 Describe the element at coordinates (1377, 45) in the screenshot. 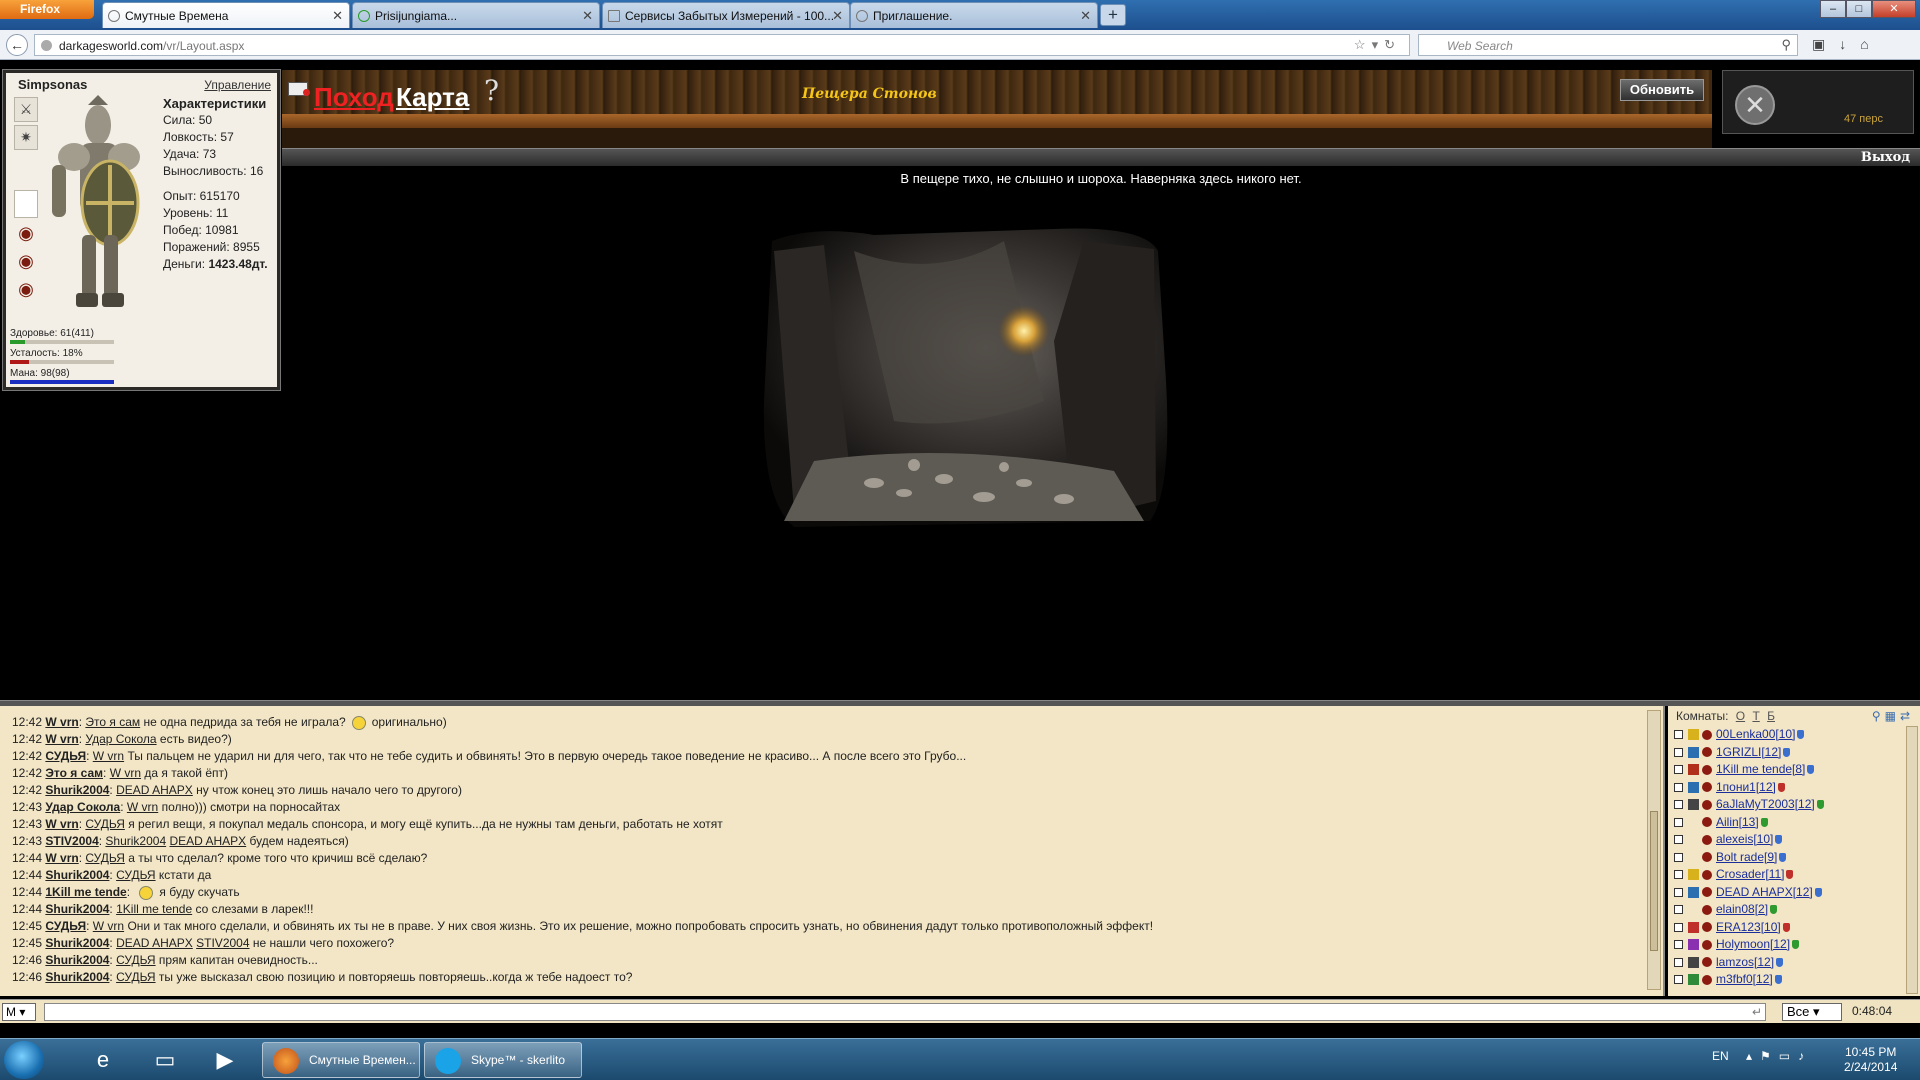

I see `bookmark-star-icon: ☆▾↻` at that location.